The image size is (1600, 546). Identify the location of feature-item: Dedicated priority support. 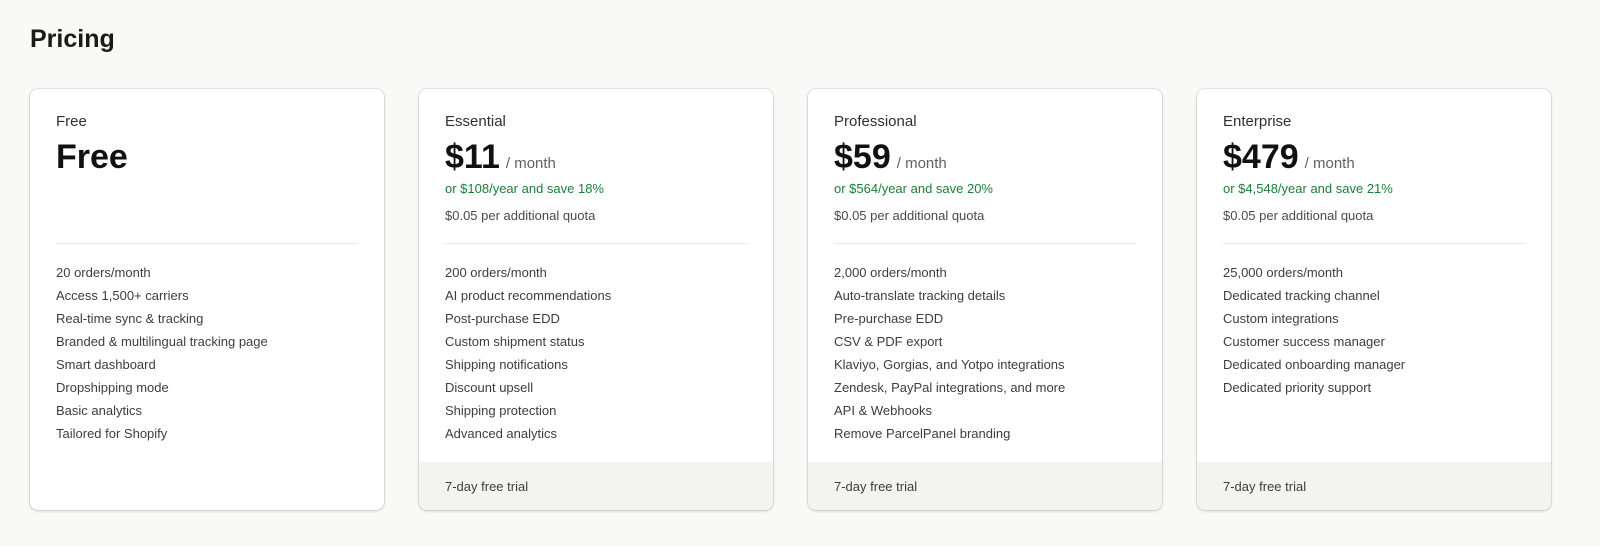
(1297, 387).